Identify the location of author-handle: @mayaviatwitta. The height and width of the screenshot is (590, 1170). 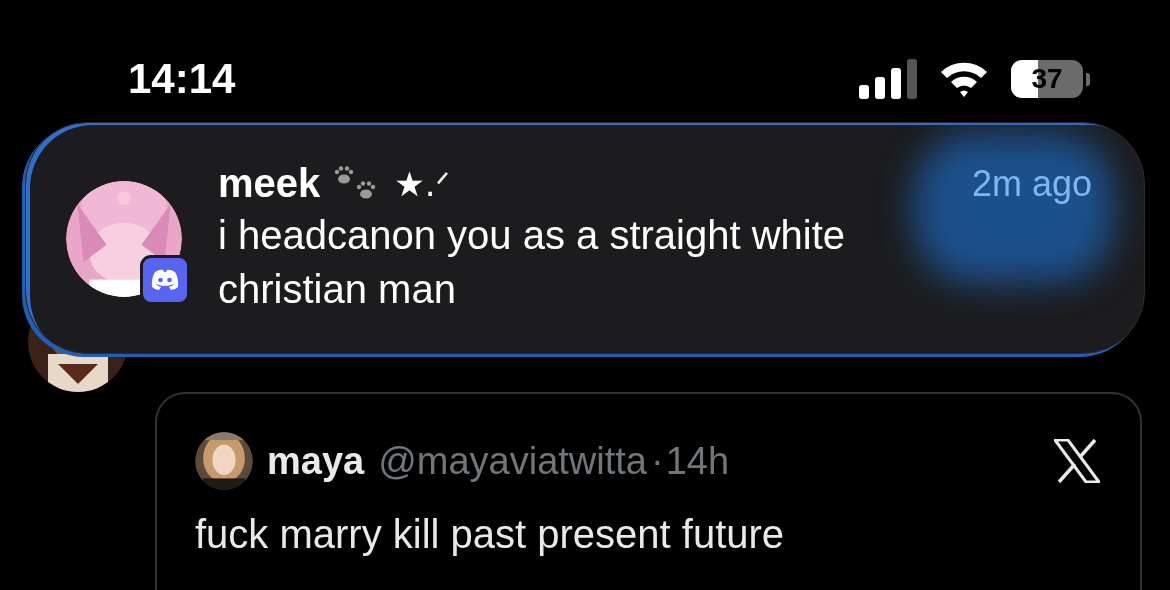
(512, 461).